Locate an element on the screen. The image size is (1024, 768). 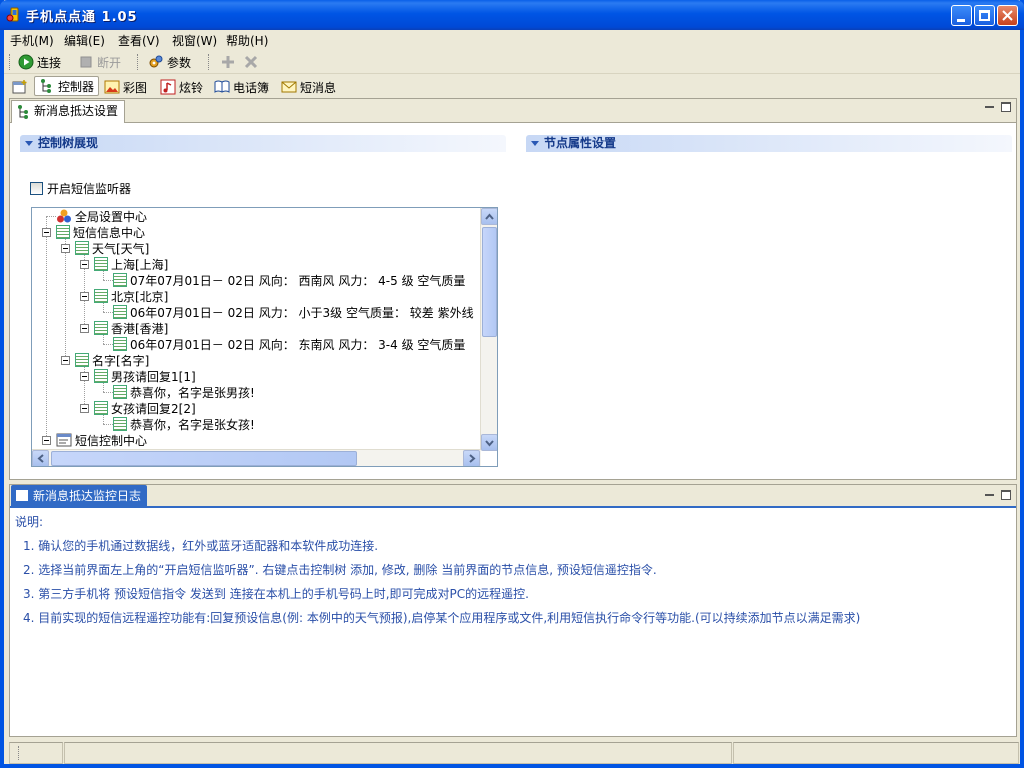
tree-horizontal-scrollbar is located at coordinates (256, 457).